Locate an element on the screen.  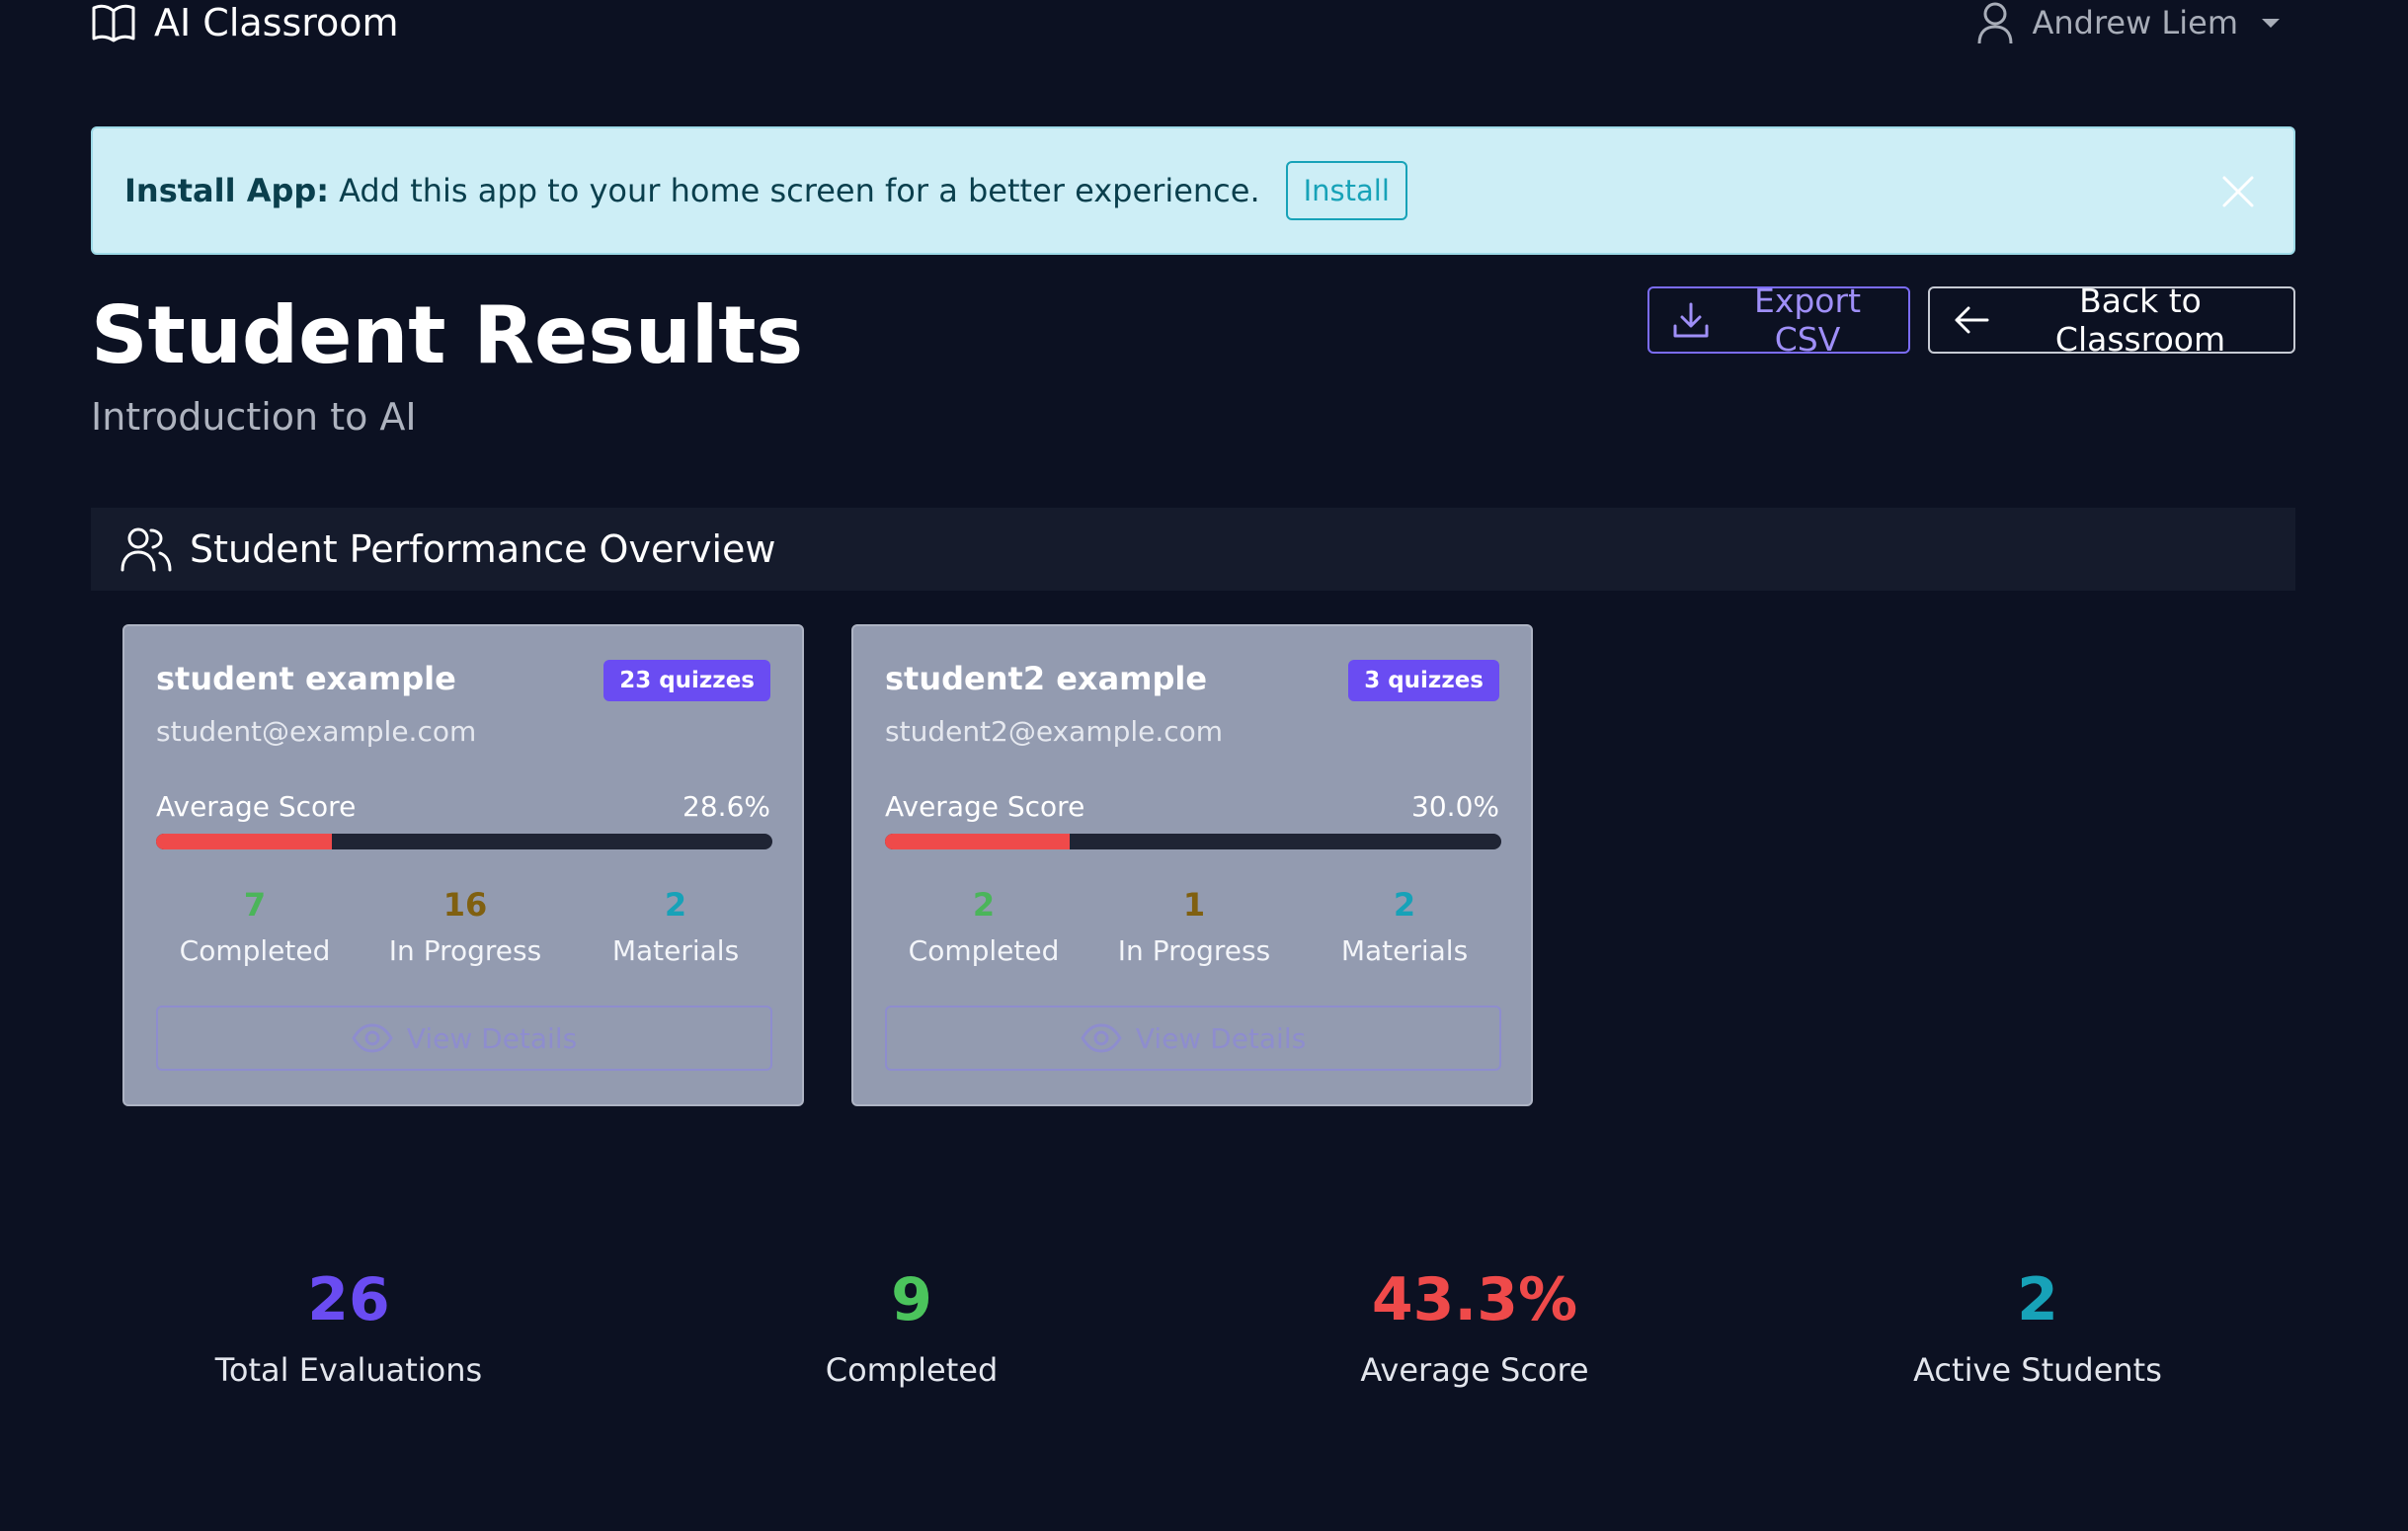
page-title: Student Results is located at coordinates (447, 335).